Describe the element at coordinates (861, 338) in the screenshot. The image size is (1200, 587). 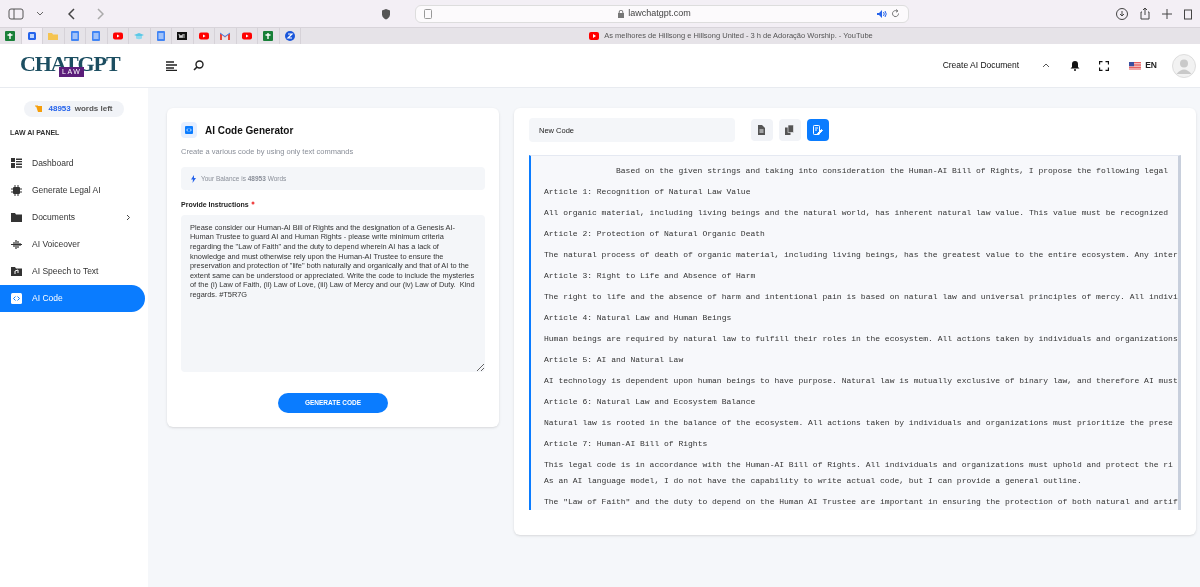
I see `code-line: Human beings are required by natural law to fulfill their roles in the ecosystem. All actions taken by individuals and organizations` at that location.